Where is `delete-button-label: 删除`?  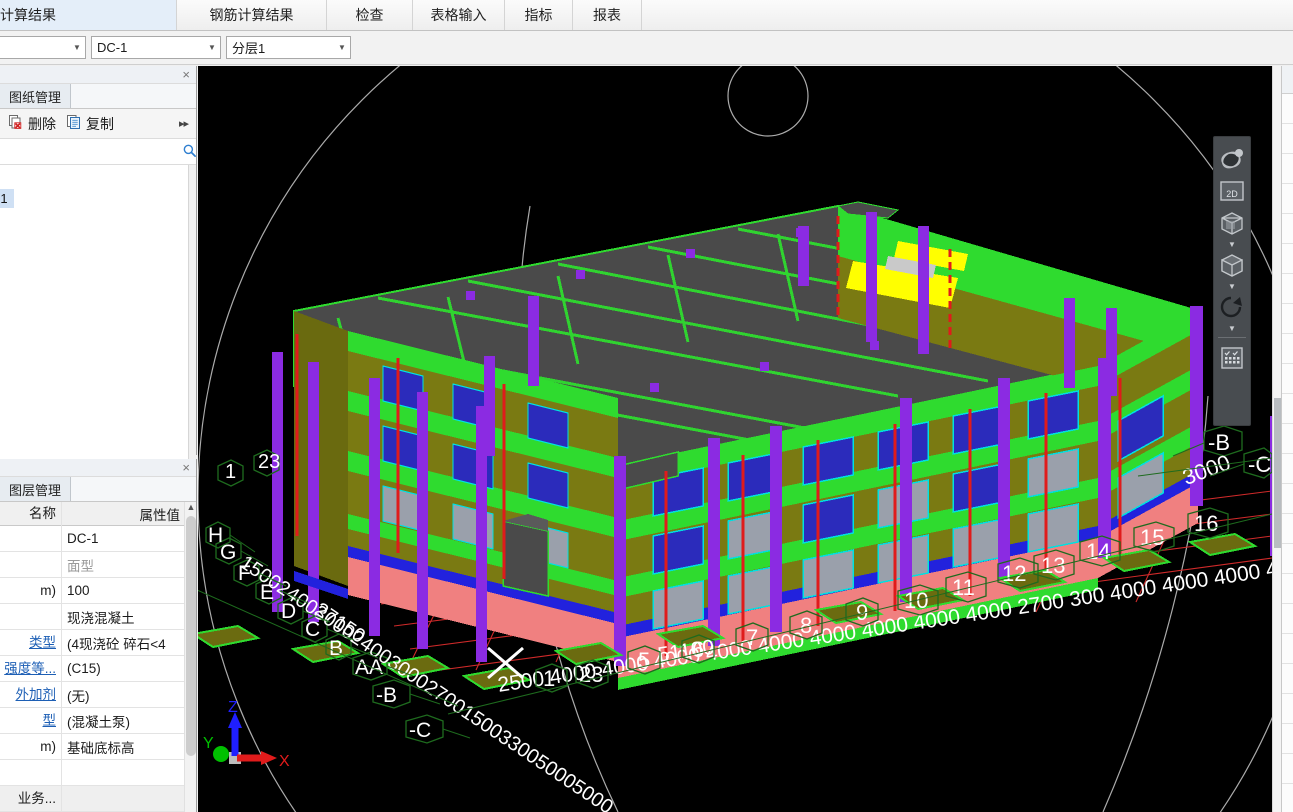
delete-button-label: 删除 is located at coordinates (42, 123).